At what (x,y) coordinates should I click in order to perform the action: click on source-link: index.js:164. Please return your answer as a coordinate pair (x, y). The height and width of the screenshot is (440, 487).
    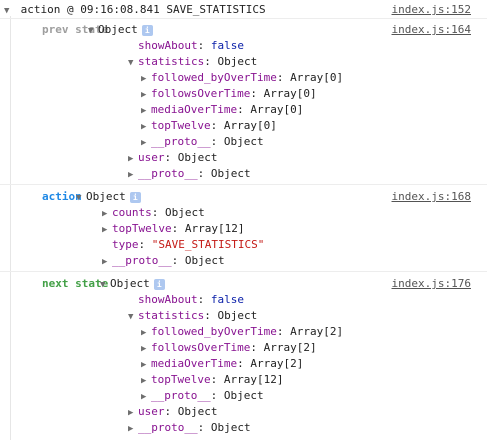
    Looking at the image, I should click on (431, 30).